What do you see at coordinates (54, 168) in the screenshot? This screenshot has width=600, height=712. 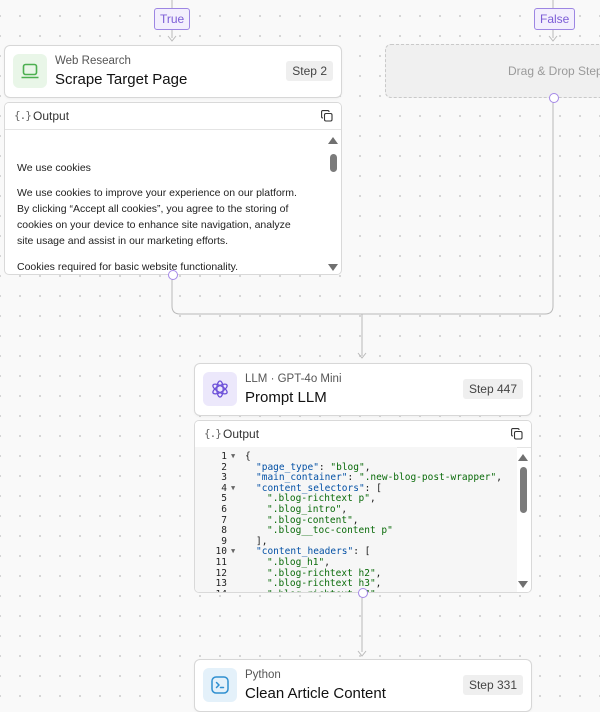 I see `output-paragraph: We use cookies` at bounding box center [54, 168].